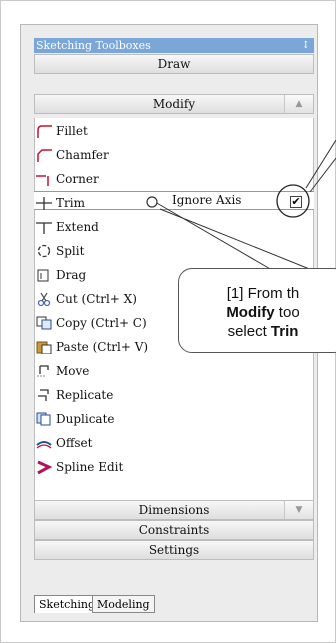 The width and height of the screenshot is (336, 643). What do you see at coordinates (263, 312) in the screenshot?
I see `callout-line-2: Modify too` at bounding box center [263, 312].